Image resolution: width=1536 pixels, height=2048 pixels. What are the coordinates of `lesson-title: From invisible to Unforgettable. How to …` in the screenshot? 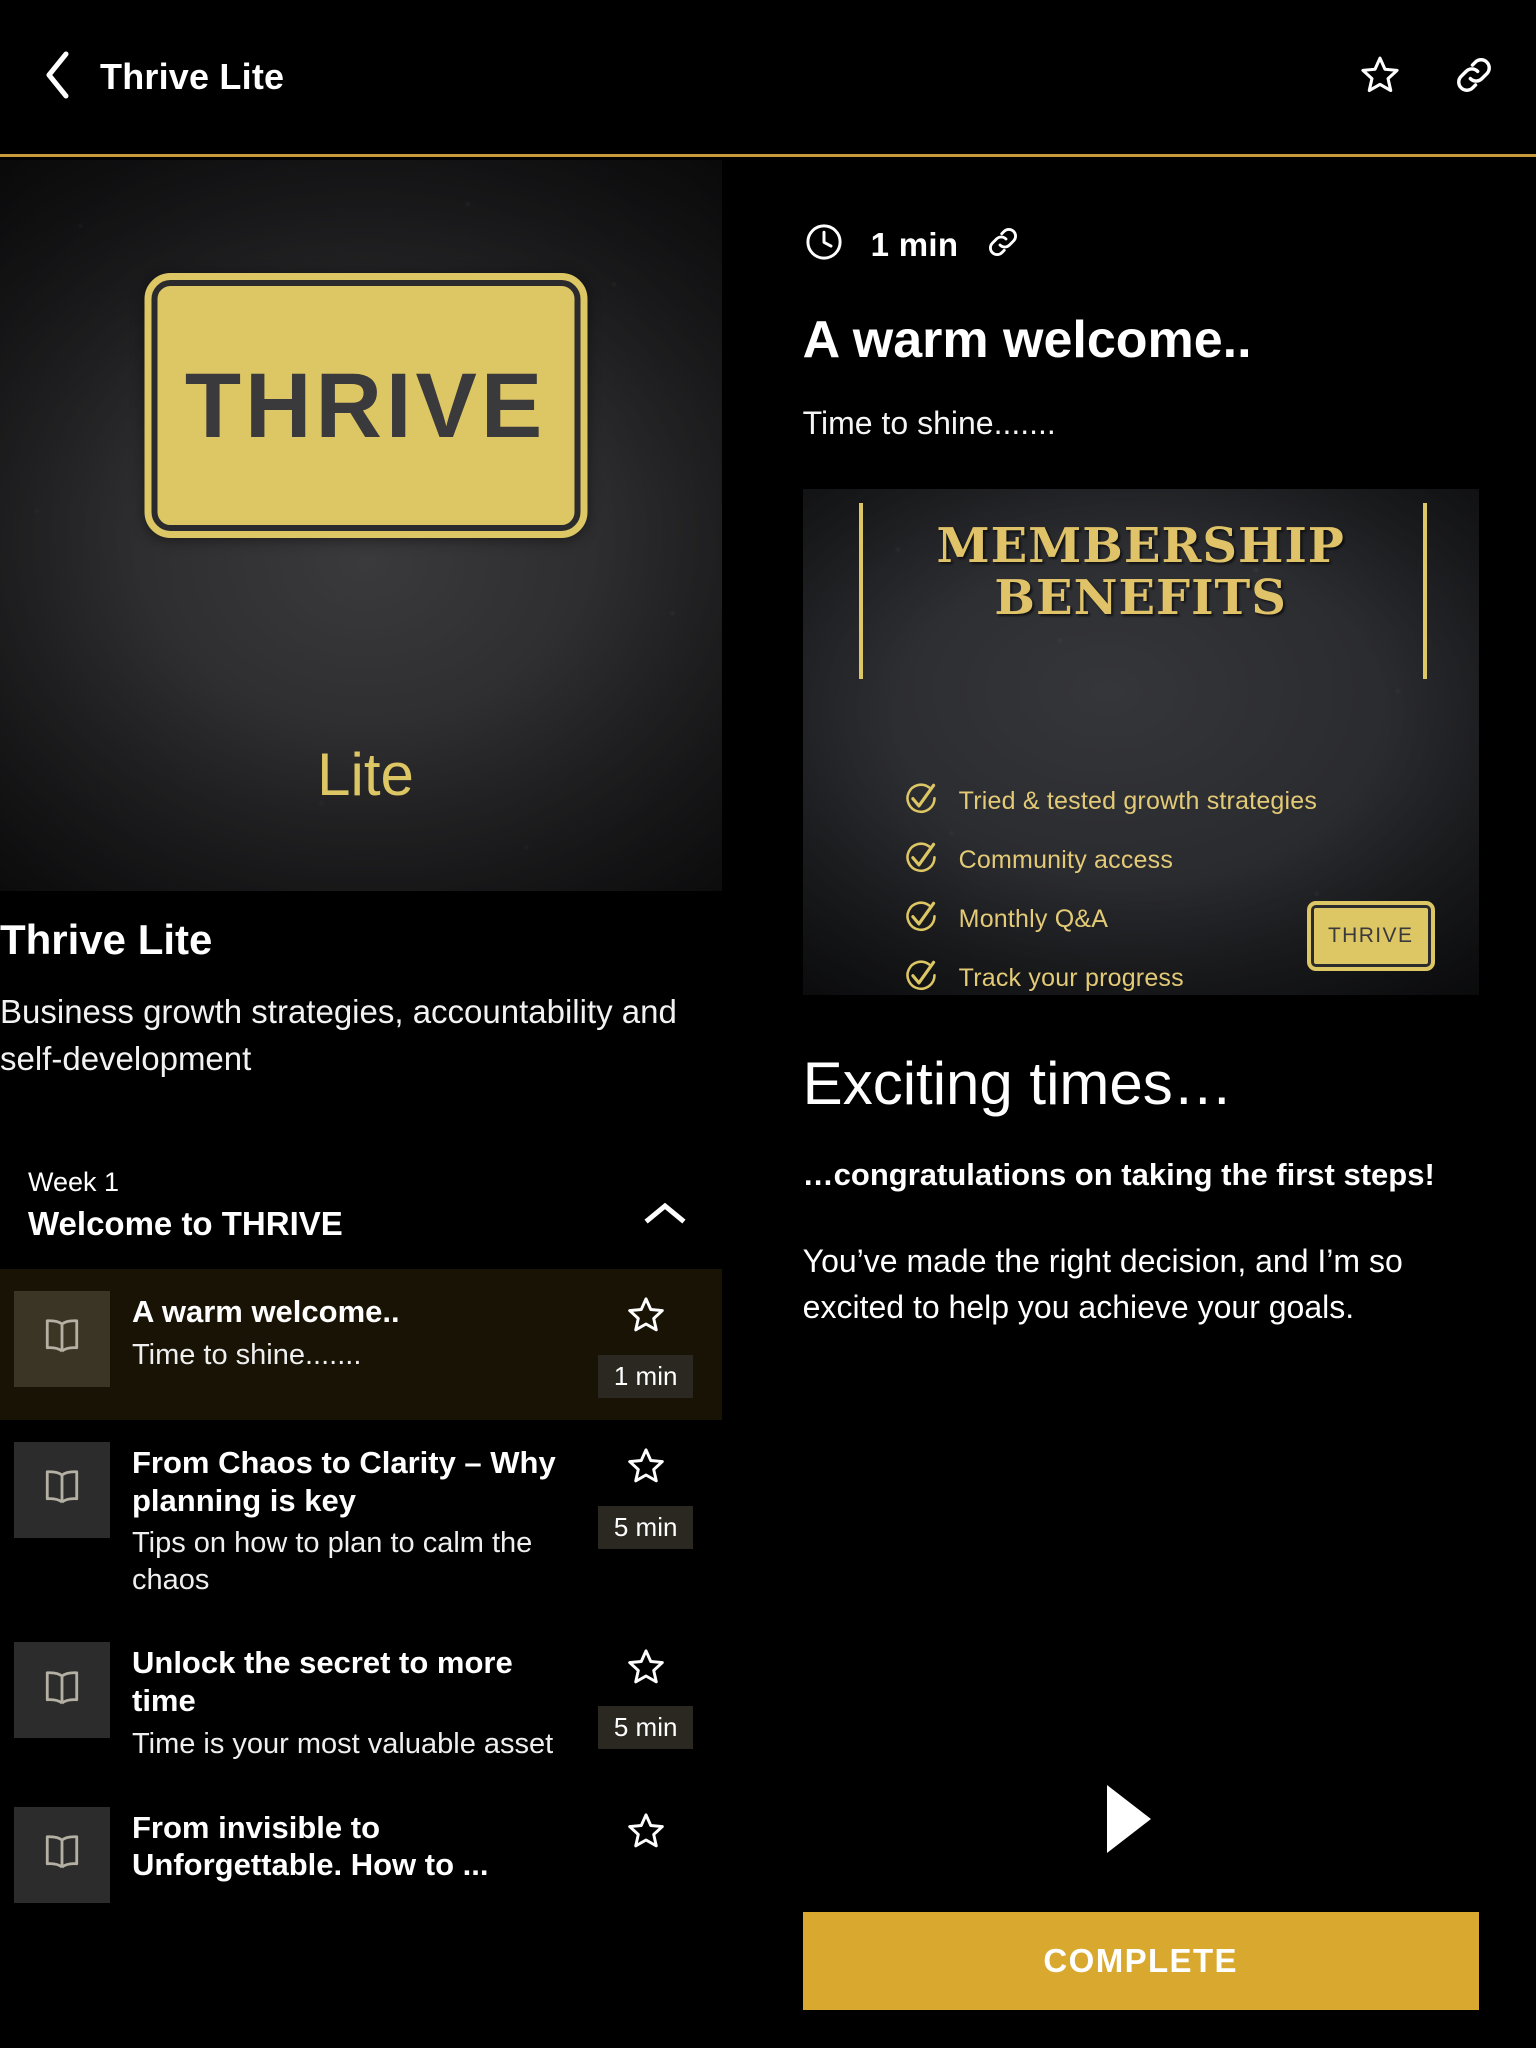 It's located at (310, 1846).